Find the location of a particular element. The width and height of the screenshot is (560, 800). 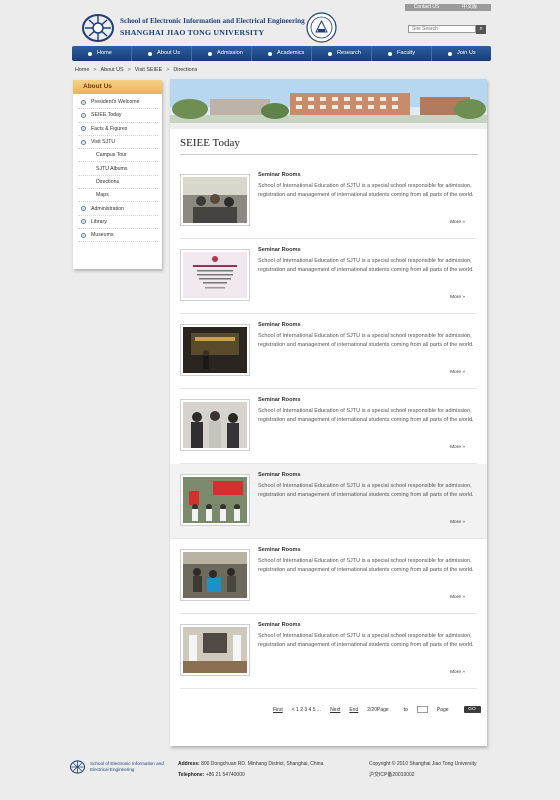

nav-research: Research is located at coordinates (342, 53).